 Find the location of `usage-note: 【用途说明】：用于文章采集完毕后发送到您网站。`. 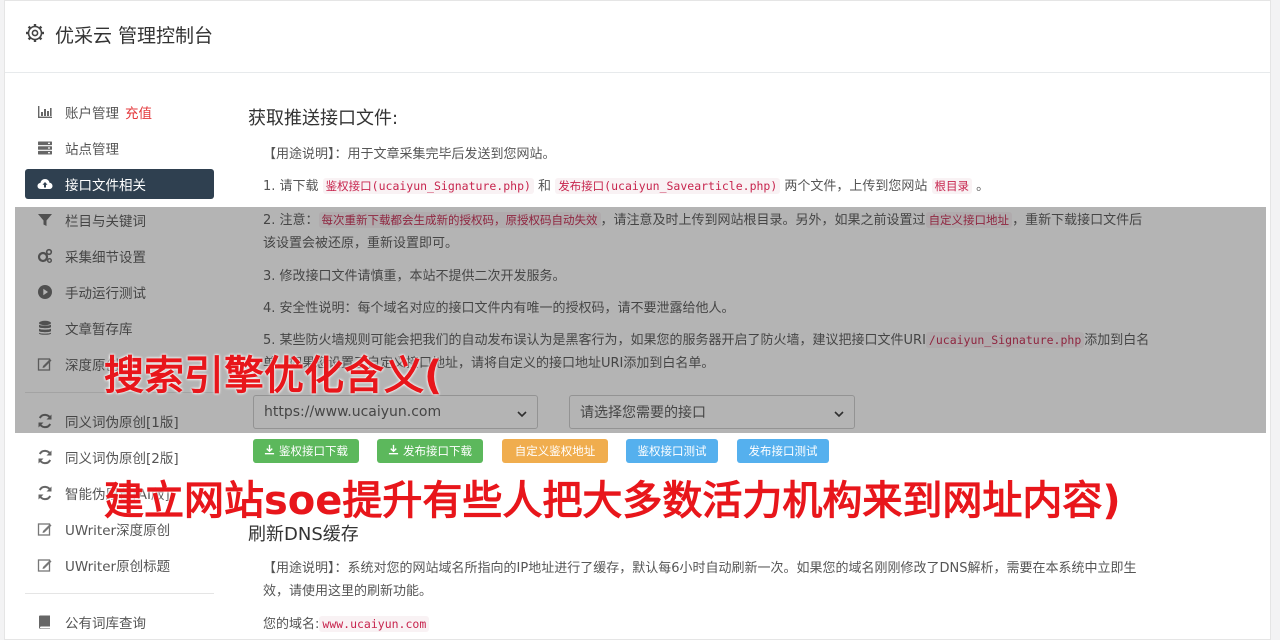

usage-note: 【用途说明】：用于文章采集完毕后发送到您网站。 is located at coordinates (708, 154).